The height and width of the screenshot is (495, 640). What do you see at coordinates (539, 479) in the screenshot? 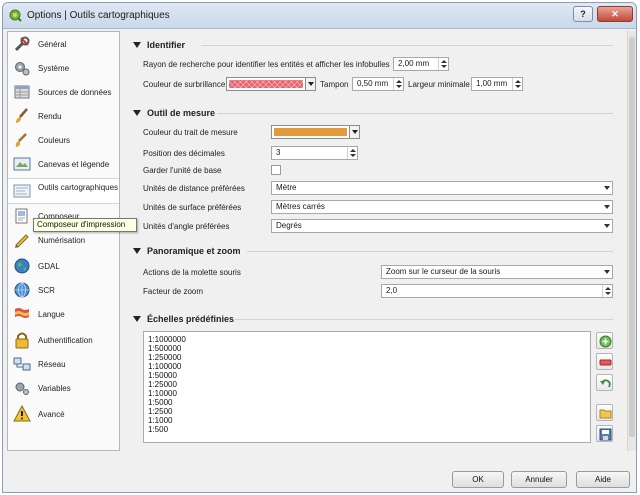
I see `cancel-button: Annuler` at bounding box center [539, 479].